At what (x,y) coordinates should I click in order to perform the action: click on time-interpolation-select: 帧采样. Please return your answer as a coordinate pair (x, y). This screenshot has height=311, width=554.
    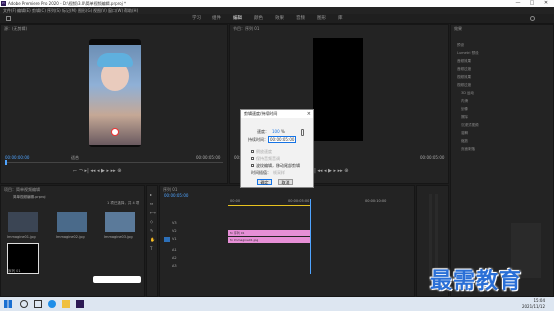
    Looking at the image, I should click on (279, 172).